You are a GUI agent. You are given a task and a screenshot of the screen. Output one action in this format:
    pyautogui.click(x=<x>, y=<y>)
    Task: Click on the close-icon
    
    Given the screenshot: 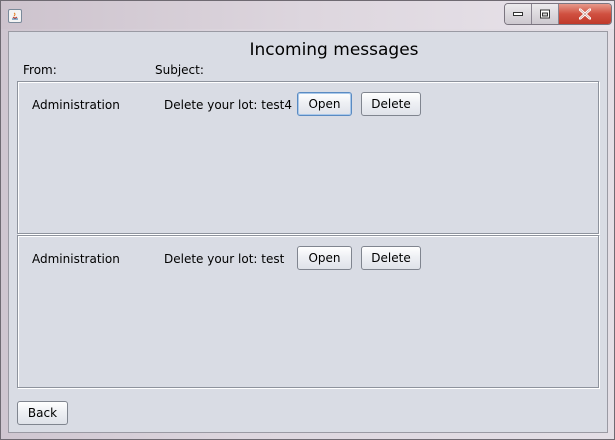 What is the action you would take?
    pyautogui.click(x=585, y=14)
    